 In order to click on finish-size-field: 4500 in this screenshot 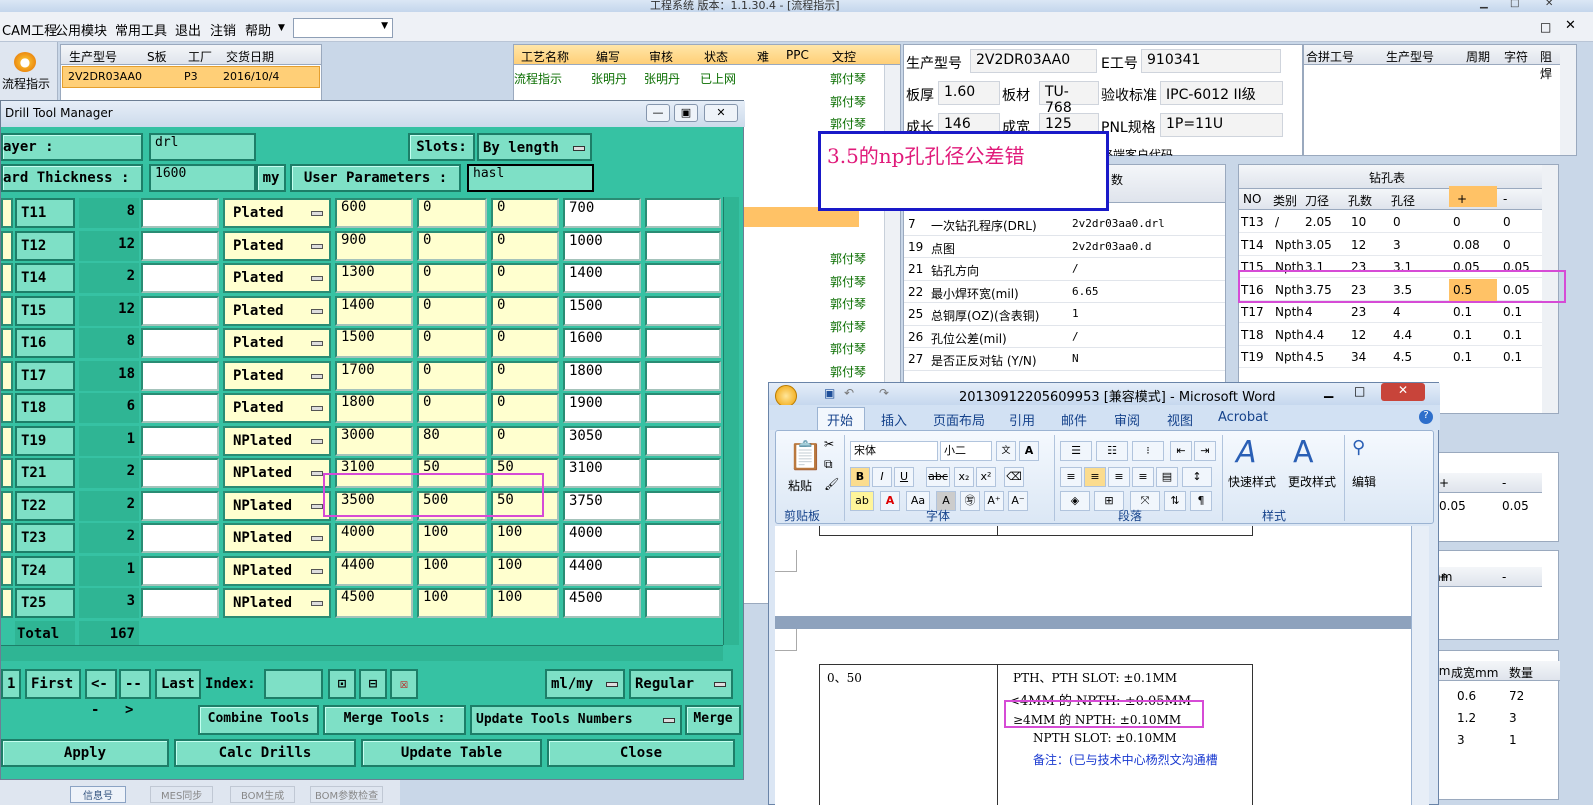, I will do `click(602, 603)`.